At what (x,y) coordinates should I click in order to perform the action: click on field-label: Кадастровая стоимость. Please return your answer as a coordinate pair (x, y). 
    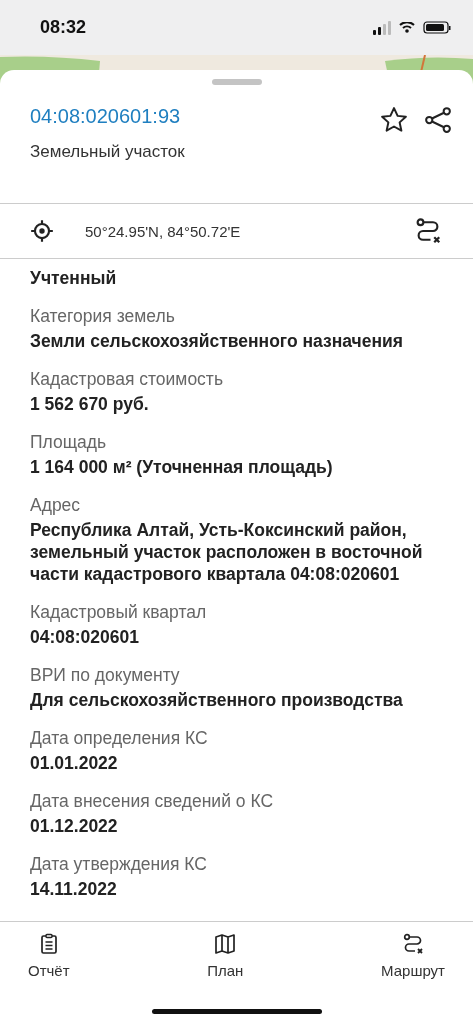
    Looking at the image, I should click on (127, 379).